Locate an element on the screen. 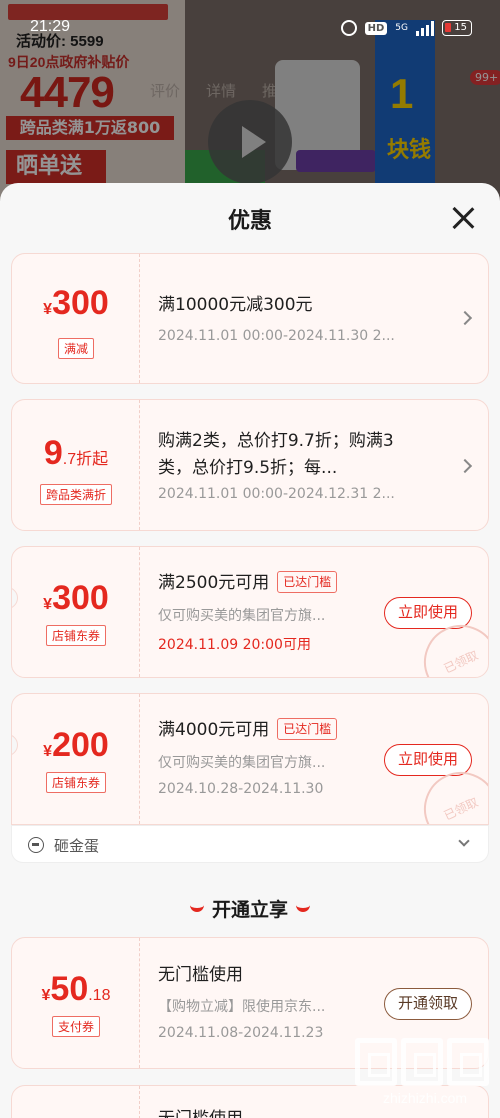  network-label: 5G is located at coordinates (401, 28).